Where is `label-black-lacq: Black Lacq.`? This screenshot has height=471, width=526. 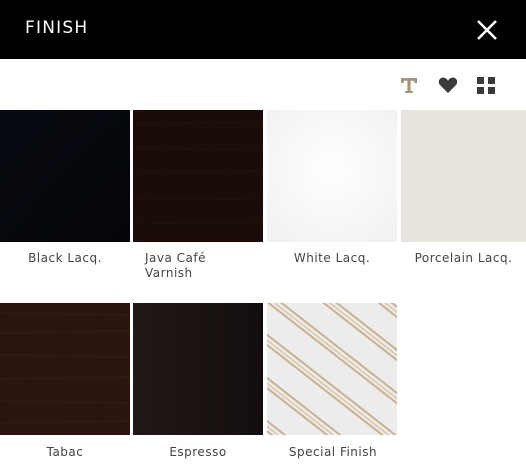
label-black-lacq: Black Lacq. is located at coordinates (65, 258).